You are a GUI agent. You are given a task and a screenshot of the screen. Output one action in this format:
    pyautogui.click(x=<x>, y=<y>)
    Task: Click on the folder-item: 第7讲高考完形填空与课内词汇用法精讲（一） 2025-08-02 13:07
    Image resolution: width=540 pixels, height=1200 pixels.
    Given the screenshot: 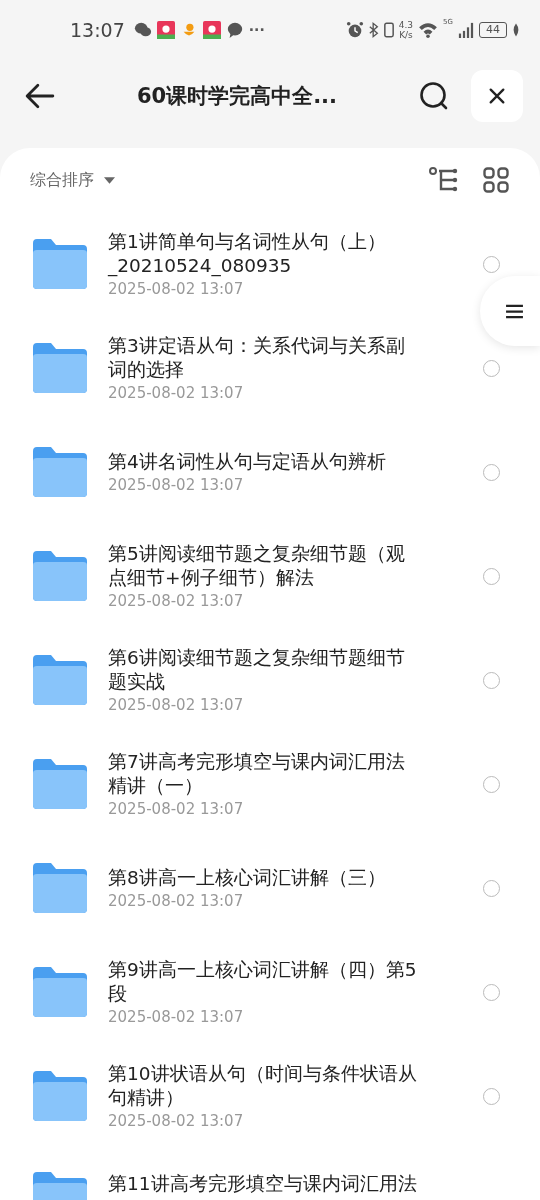 What is the action you would take?
    pyautogui.click(x=270, y=784)
    